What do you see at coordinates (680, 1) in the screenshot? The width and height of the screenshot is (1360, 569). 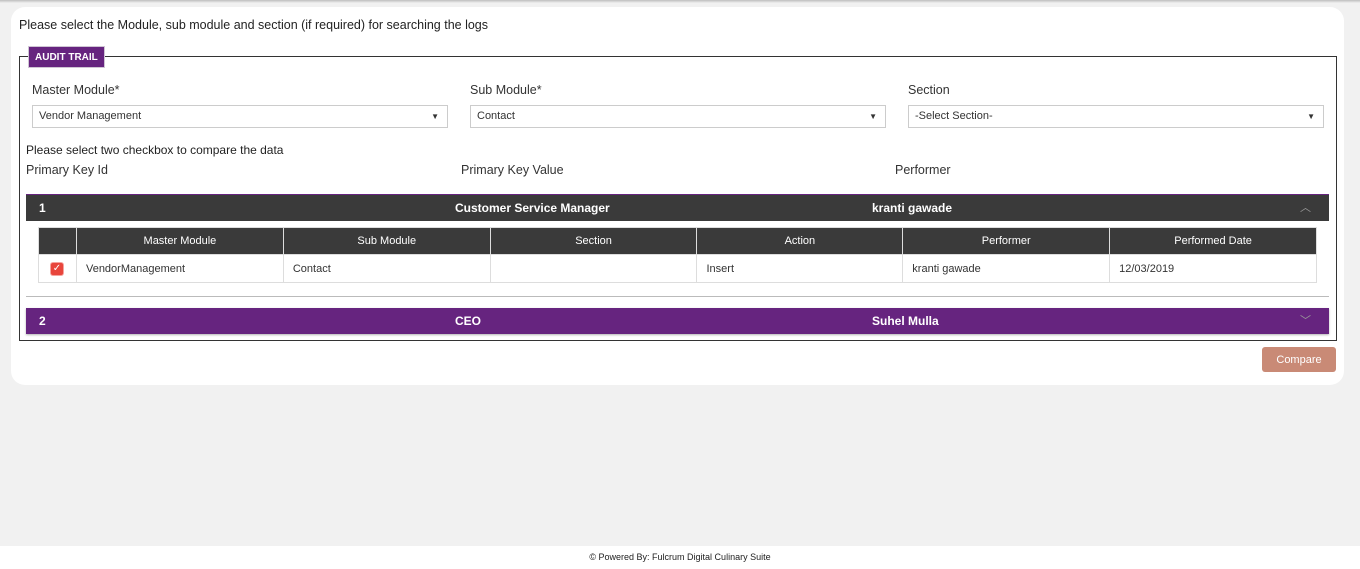 I see `top-shadow` at bounding box center [680, 1].